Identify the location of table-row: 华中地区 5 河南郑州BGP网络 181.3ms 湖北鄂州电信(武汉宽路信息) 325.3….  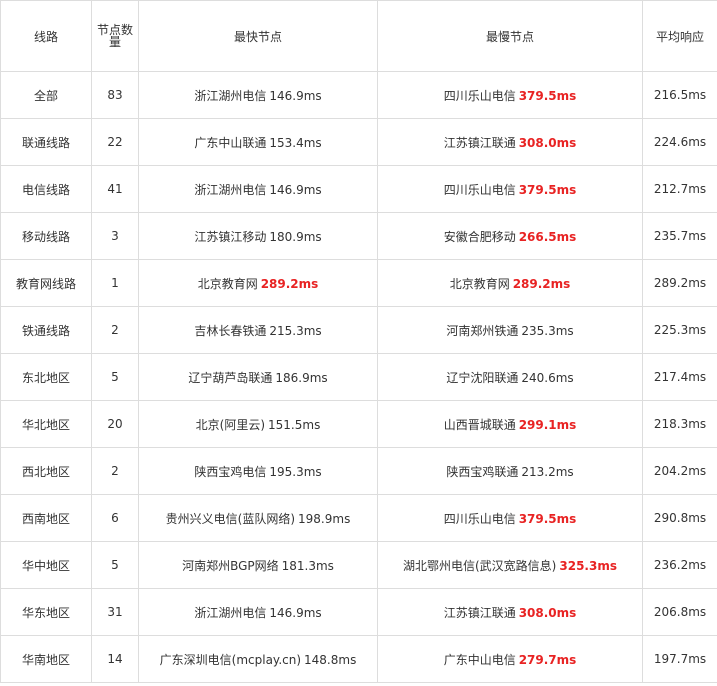
(358, 565).